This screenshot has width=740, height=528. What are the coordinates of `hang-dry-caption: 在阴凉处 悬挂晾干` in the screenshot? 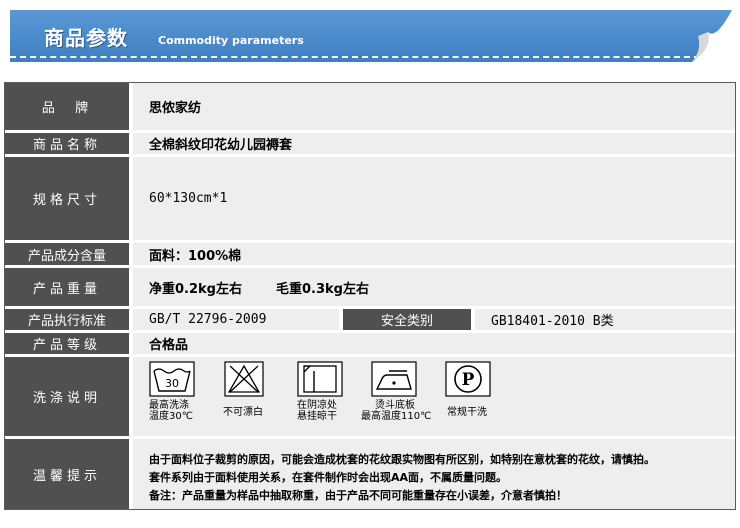 It's located at (317, 411).